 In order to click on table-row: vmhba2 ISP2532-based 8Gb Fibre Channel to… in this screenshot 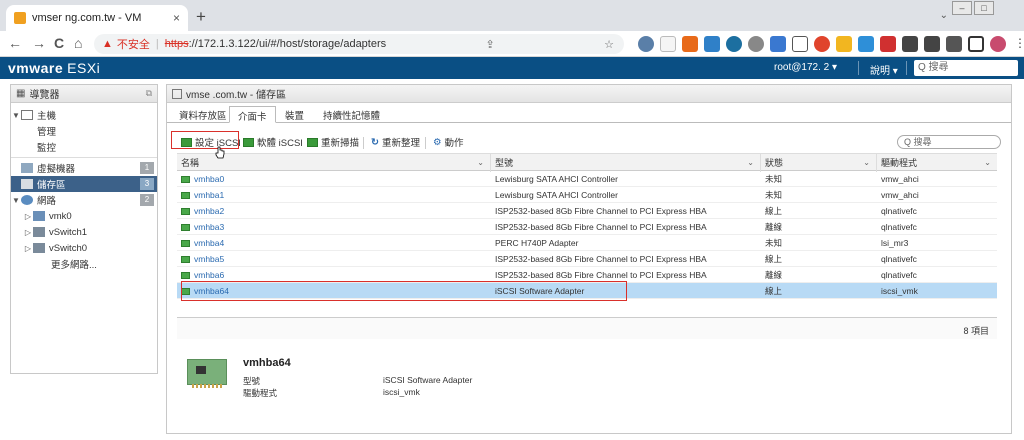, I will do `click(587, 211)`.